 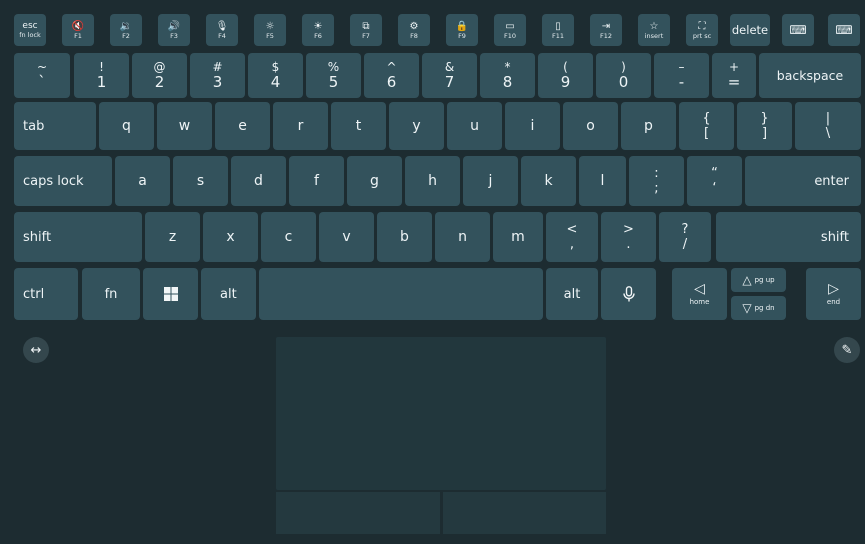 I want to click on key-open-bracket: { [, so click(x=706, y=126).